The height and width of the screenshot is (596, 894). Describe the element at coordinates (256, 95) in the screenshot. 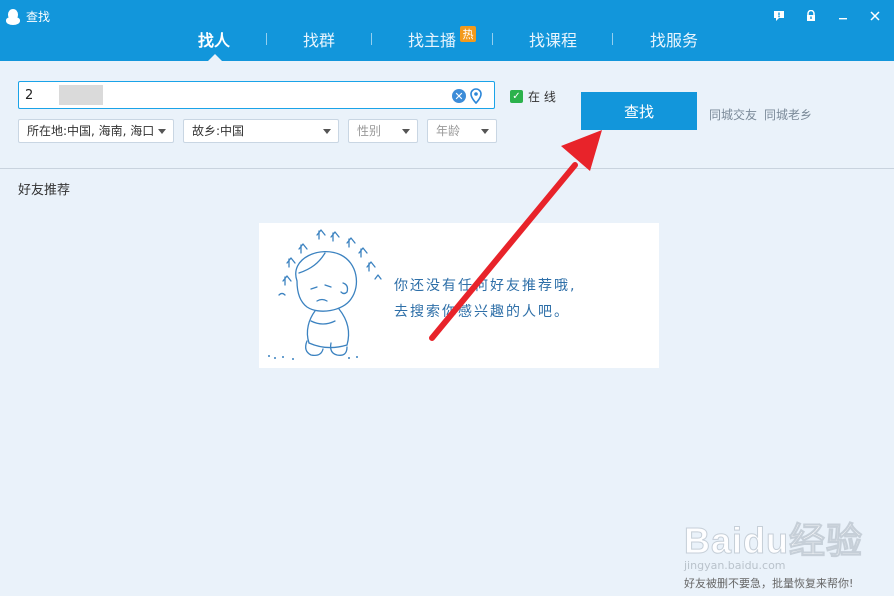

I see `search-input-box: ✕` at that location.